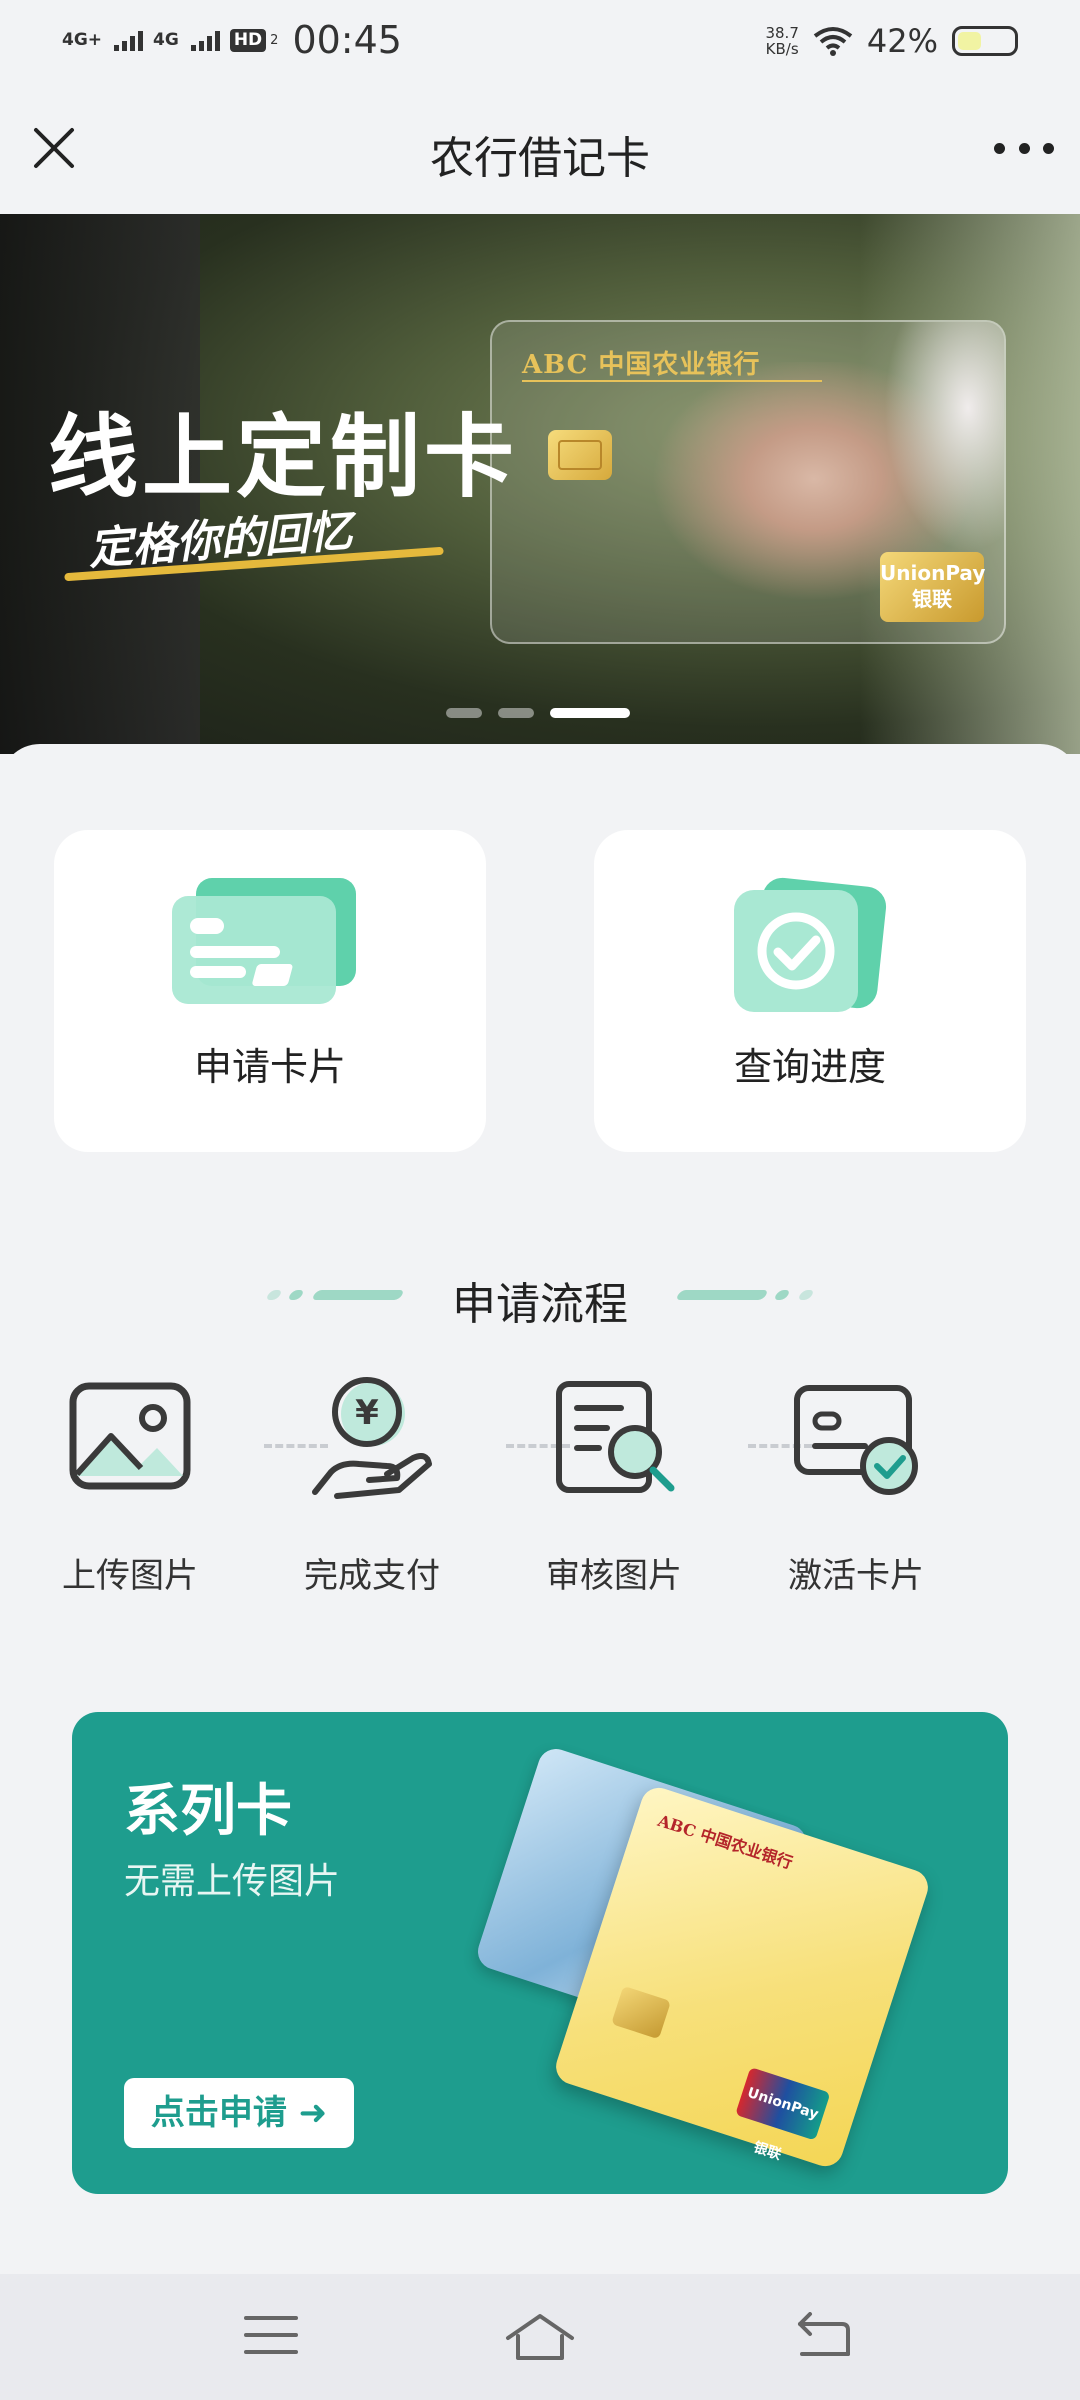  Describe the element at coordinates (824, 2335) in the screenshot. I see `back-icon` at that location.